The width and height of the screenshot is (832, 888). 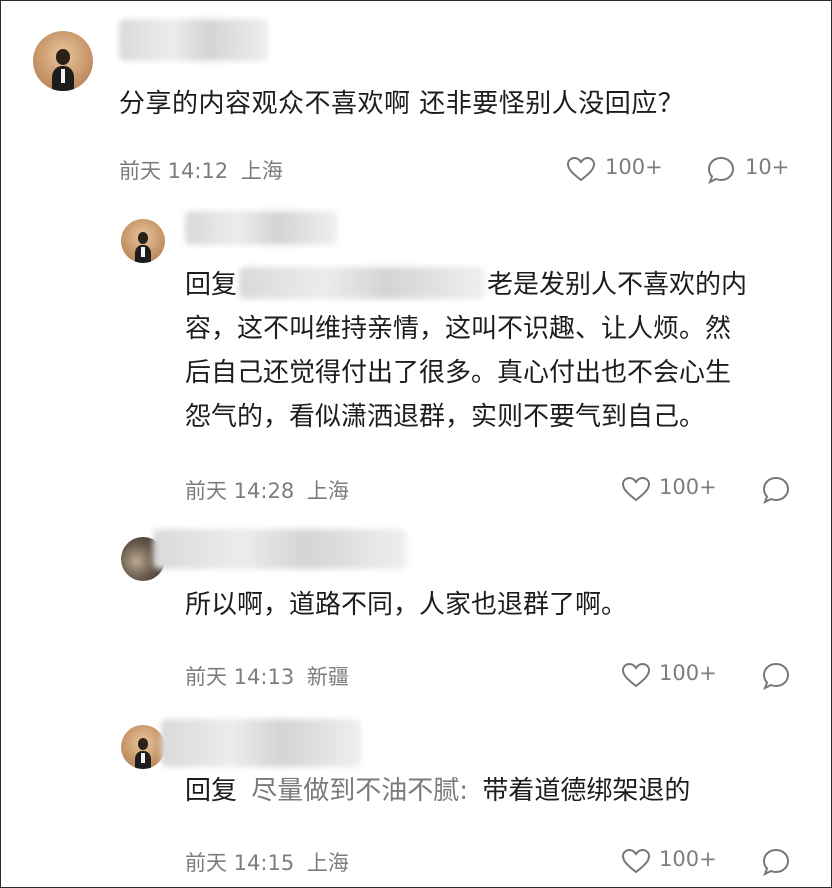 What do you see at coordinates (458, 329) in the screenshot?
I see `comment-body-line: 容，这不叫维持亲情，这叫不识趣、让人烦。然` at bounding box center [458, 329].